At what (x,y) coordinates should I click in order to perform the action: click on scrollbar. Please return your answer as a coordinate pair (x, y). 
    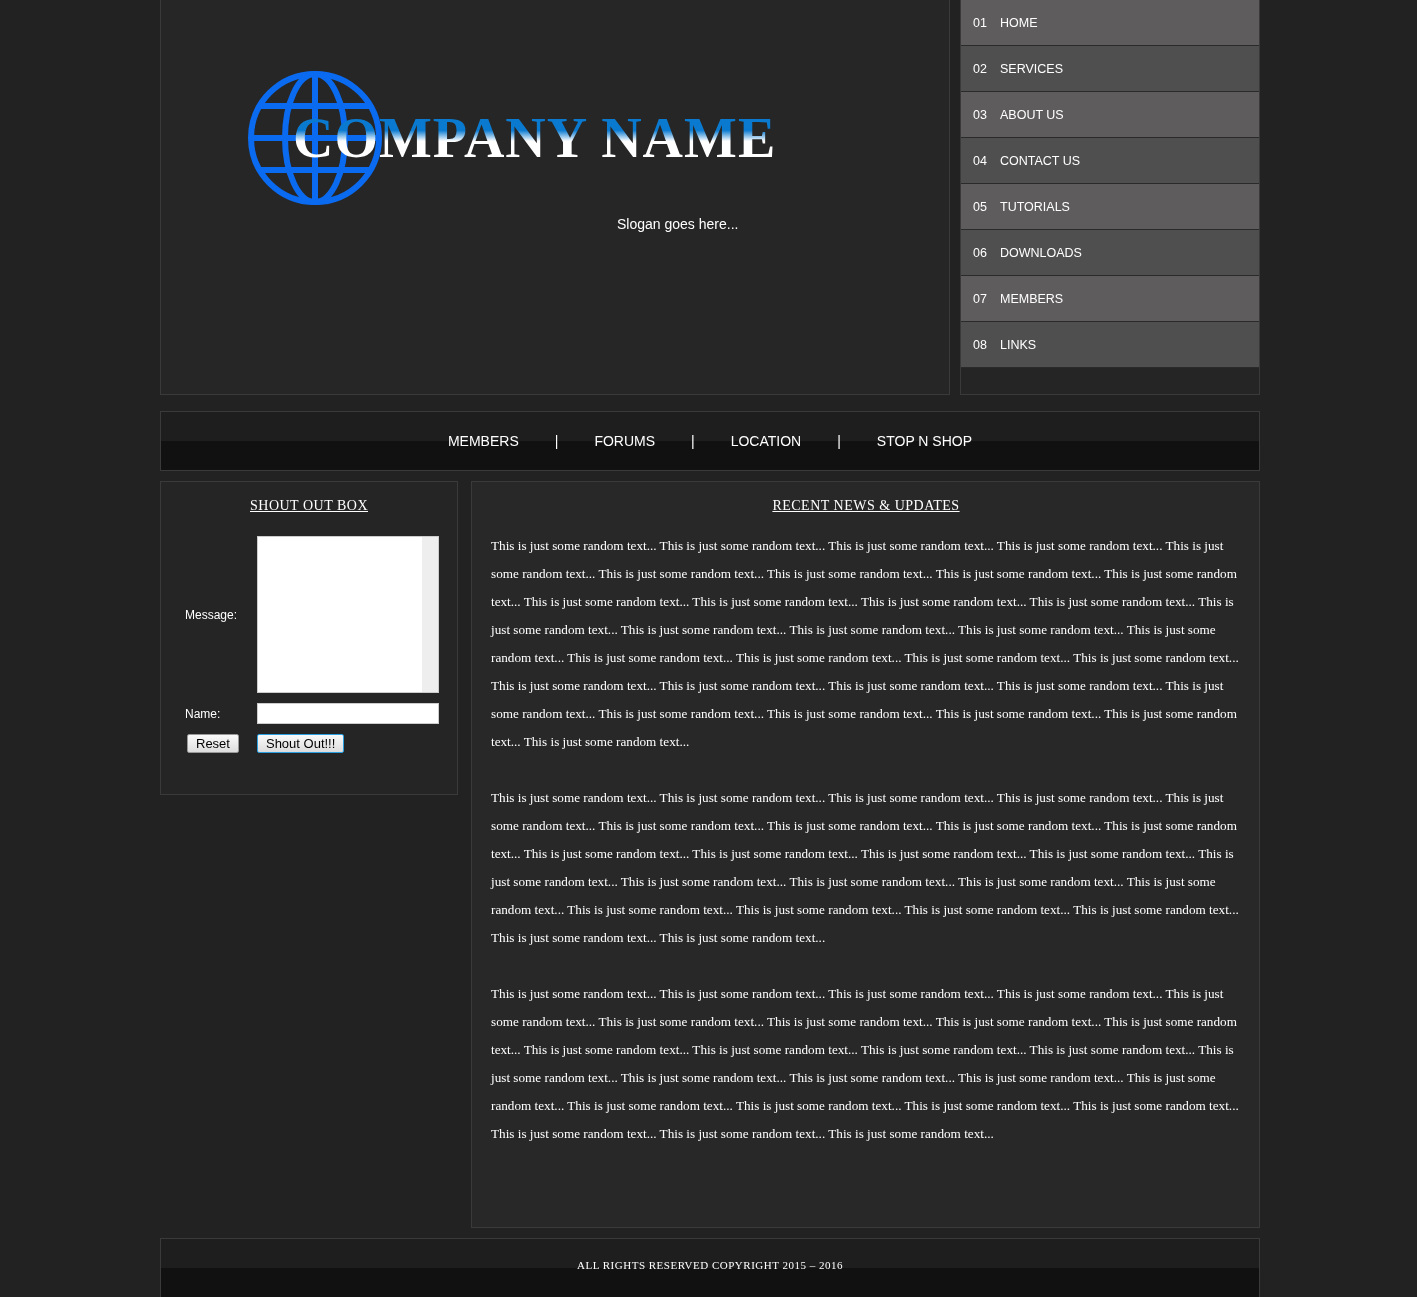
    Looking at the image, I should click on (430, 614).